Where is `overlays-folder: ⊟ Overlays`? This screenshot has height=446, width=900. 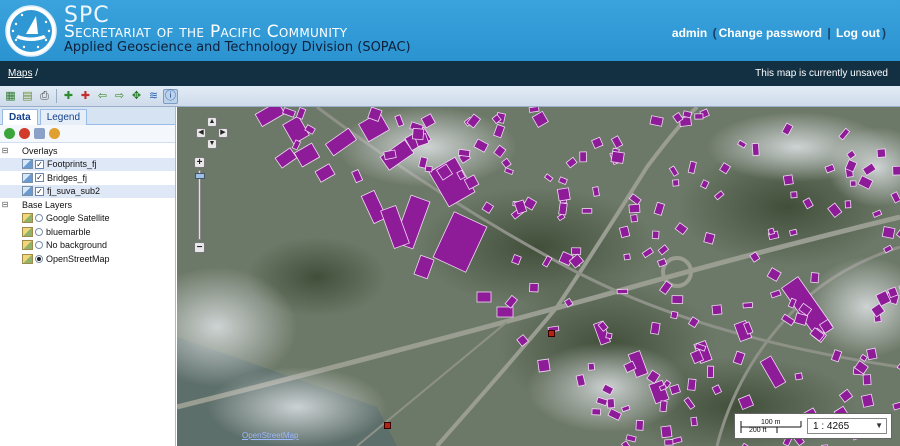 overlays-folder: ⊟ Overlays is located at coordinates (87, 151).